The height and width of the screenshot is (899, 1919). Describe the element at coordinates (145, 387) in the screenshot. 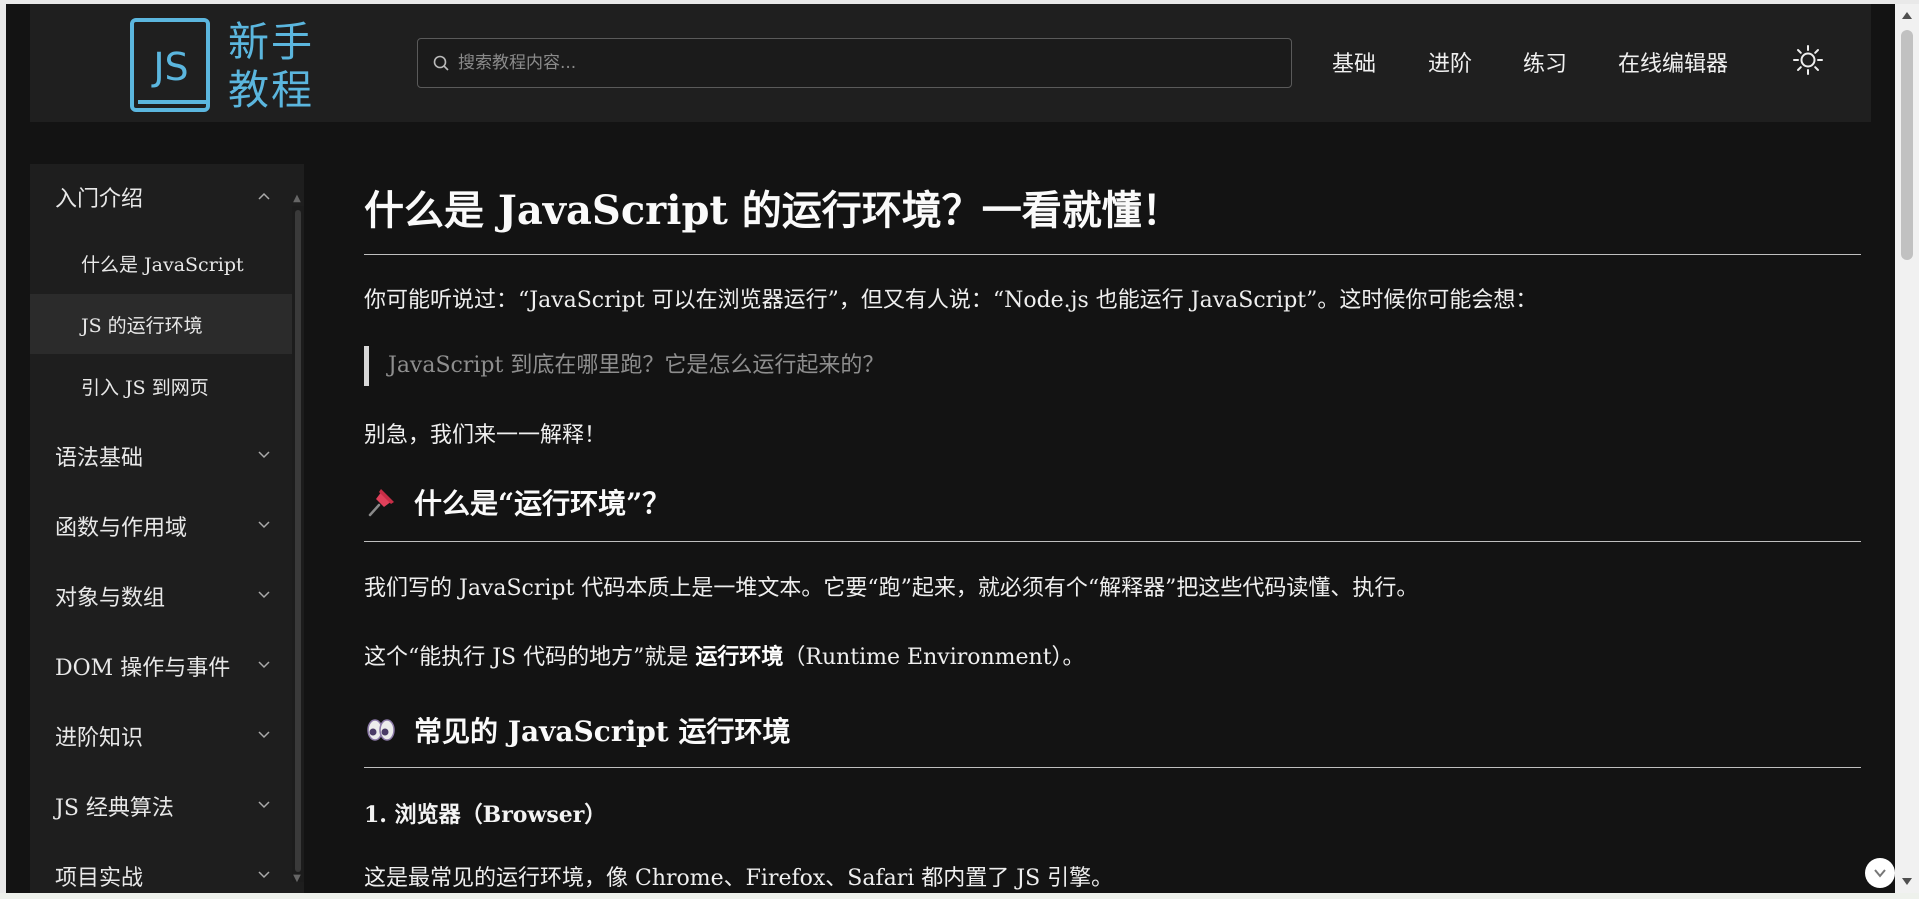

I see `sidebar-item-label: 引入 JS 到网页` at that location.